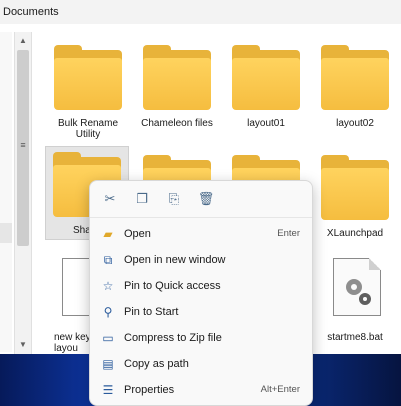 Image resolution: width=401 pixels, height=406 pixels. I want to click on folder-label: XLaunchpad, so click(355, 233).